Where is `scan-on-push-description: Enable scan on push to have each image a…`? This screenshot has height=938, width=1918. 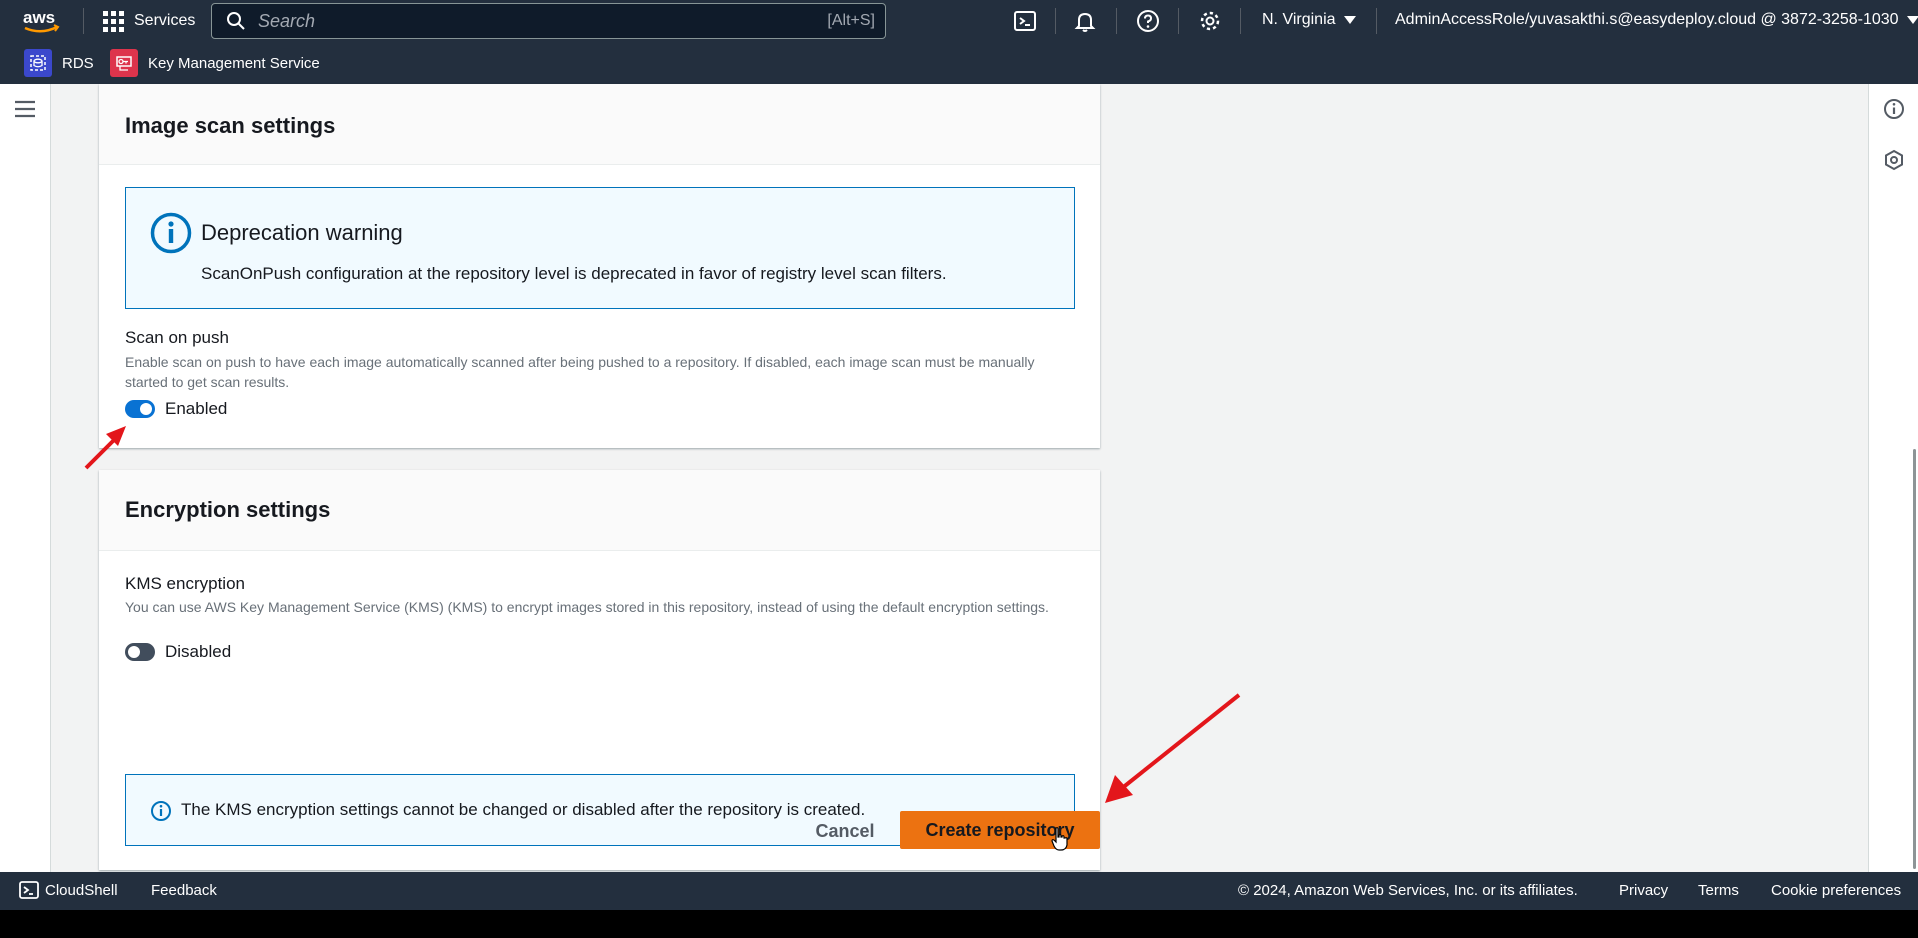 scan-on-push-description: Enable scan on push to have each image a… is located at coordinates (580, 372).